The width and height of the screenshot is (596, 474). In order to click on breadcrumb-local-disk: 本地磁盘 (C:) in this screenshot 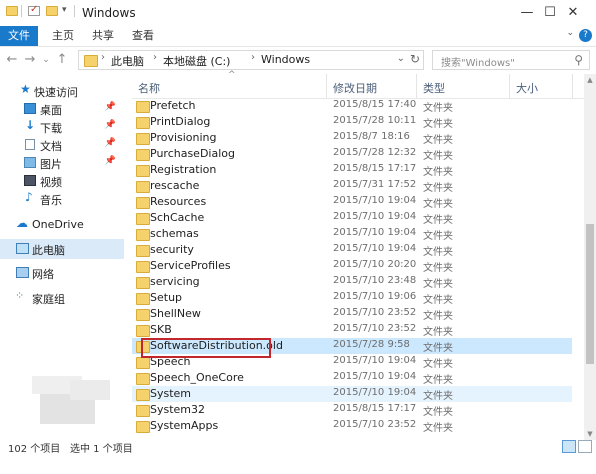, I will do `click(196, 61)`.